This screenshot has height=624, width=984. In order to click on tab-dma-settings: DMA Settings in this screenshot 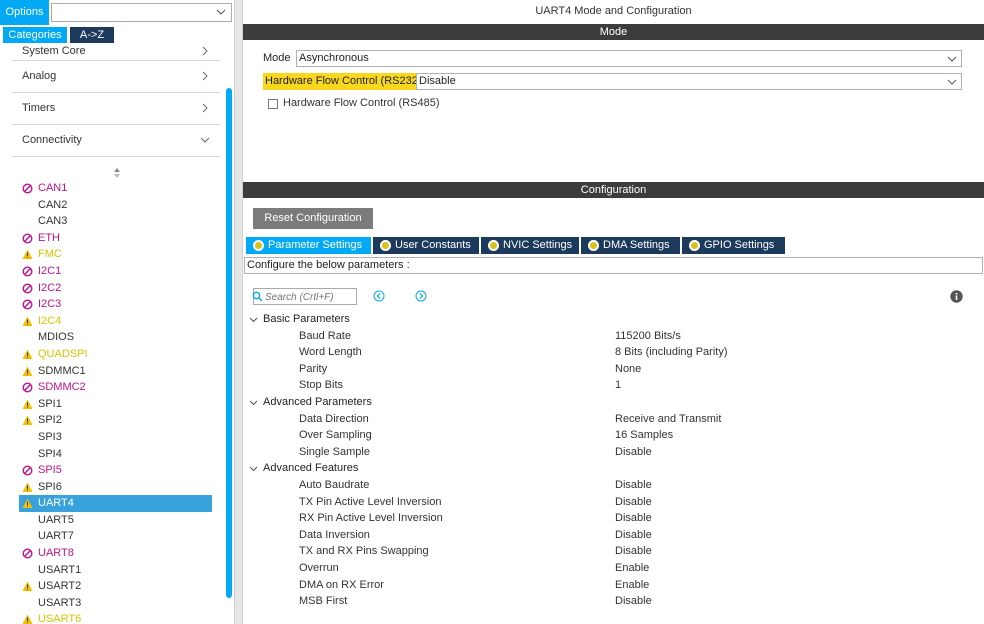, I will do `click(630, 245)`.